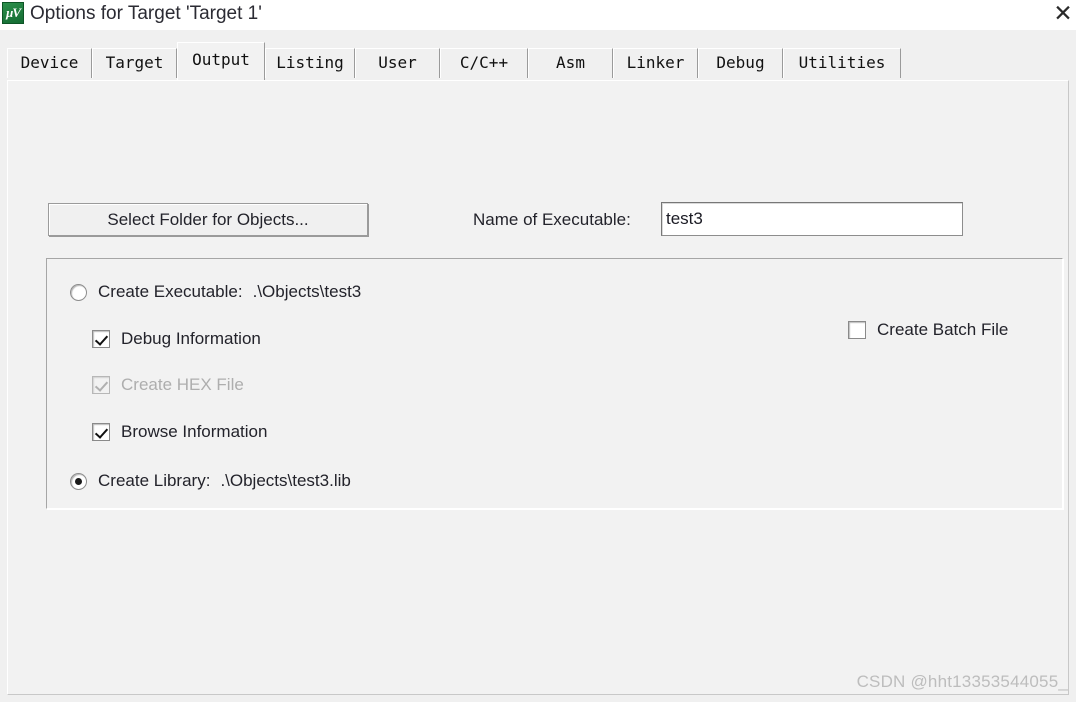  I want to click on browse-information-checkbox-row: Browse Information, so click(179, 432).